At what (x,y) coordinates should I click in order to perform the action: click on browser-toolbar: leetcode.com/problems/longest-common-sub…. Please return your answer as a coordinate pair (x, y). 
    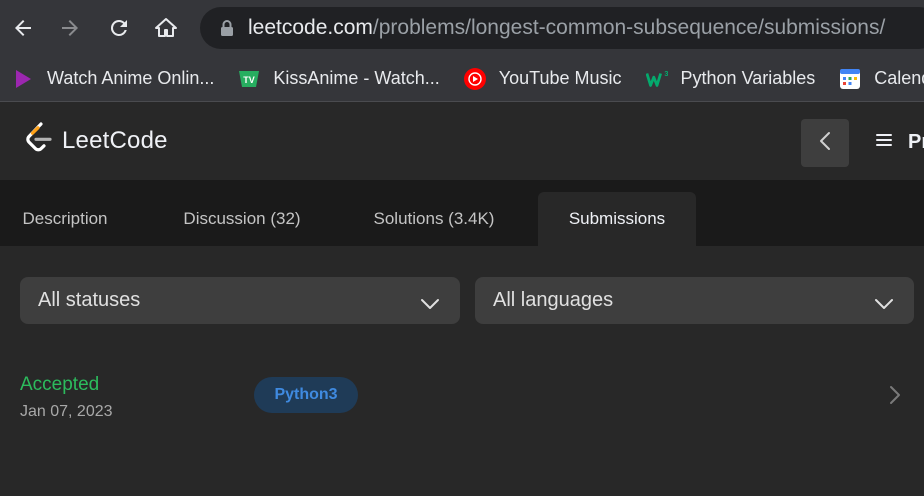
    Looking at the image, I should click on (462, 28).